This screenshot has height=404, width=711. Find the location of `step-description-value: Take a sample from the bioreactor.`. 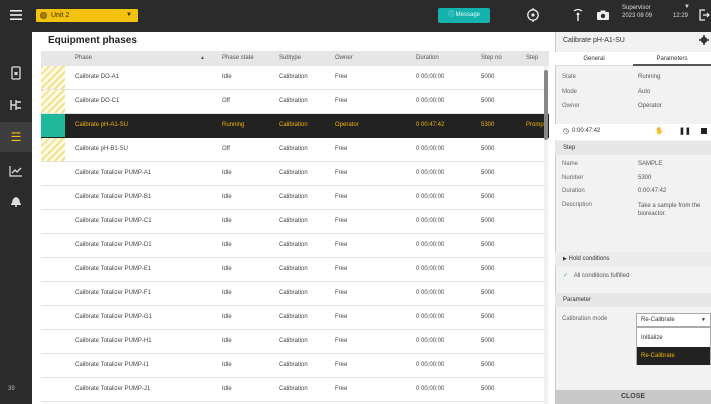

step-description-value: Take a sample from the bioreactor. is located at coordinates (669, 210).